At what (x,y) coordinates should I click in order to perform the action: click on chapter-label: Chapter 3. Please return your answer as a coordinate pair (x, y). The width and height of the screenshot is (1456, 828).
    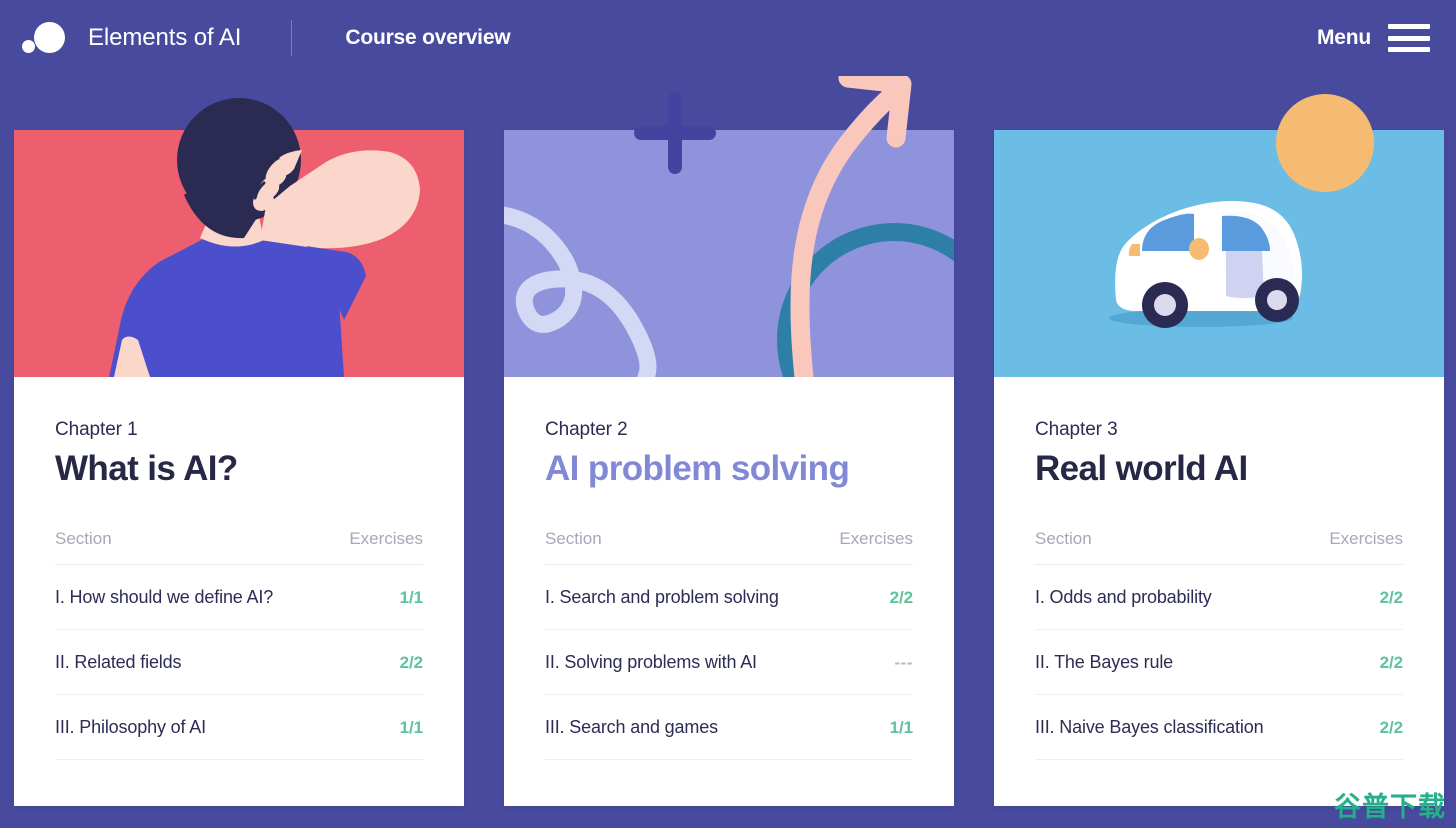
    Looking at the image, I should click on (1076, 429).